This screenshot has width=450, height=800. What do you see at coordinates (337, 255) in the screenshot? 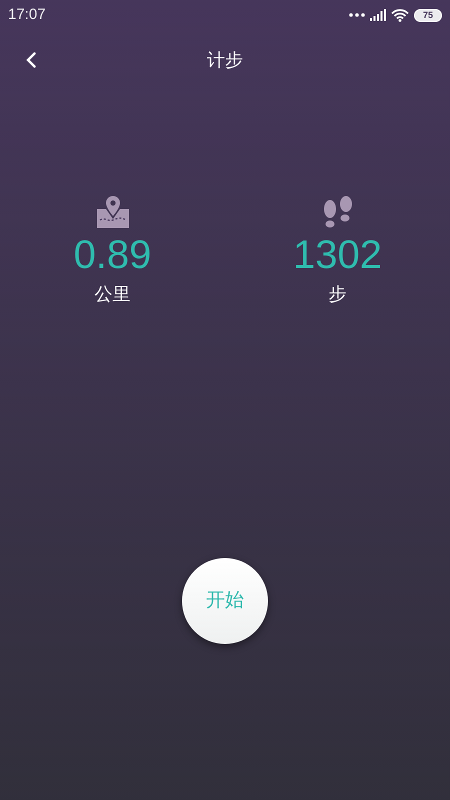
I see `stat-value: 1302` at bounding box center [337, 255].